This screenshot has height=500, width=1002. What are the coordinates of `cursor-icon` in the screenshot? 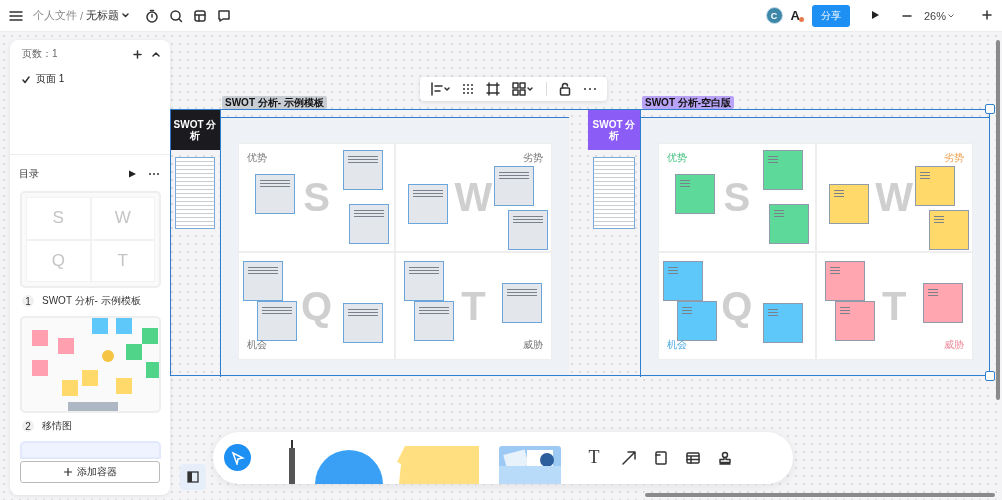 It's located at (237, 457).